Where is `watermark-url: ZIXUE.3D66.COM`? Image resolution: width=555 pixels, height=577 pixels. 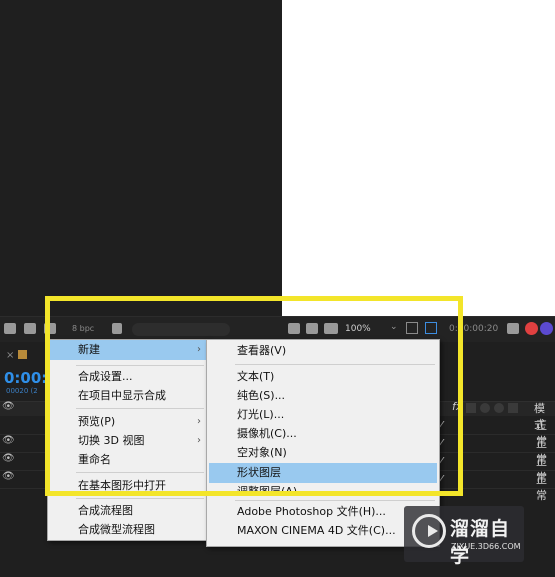 watermark-url: ZIXUE.3D66.COM is located at coordinates (486, 546).